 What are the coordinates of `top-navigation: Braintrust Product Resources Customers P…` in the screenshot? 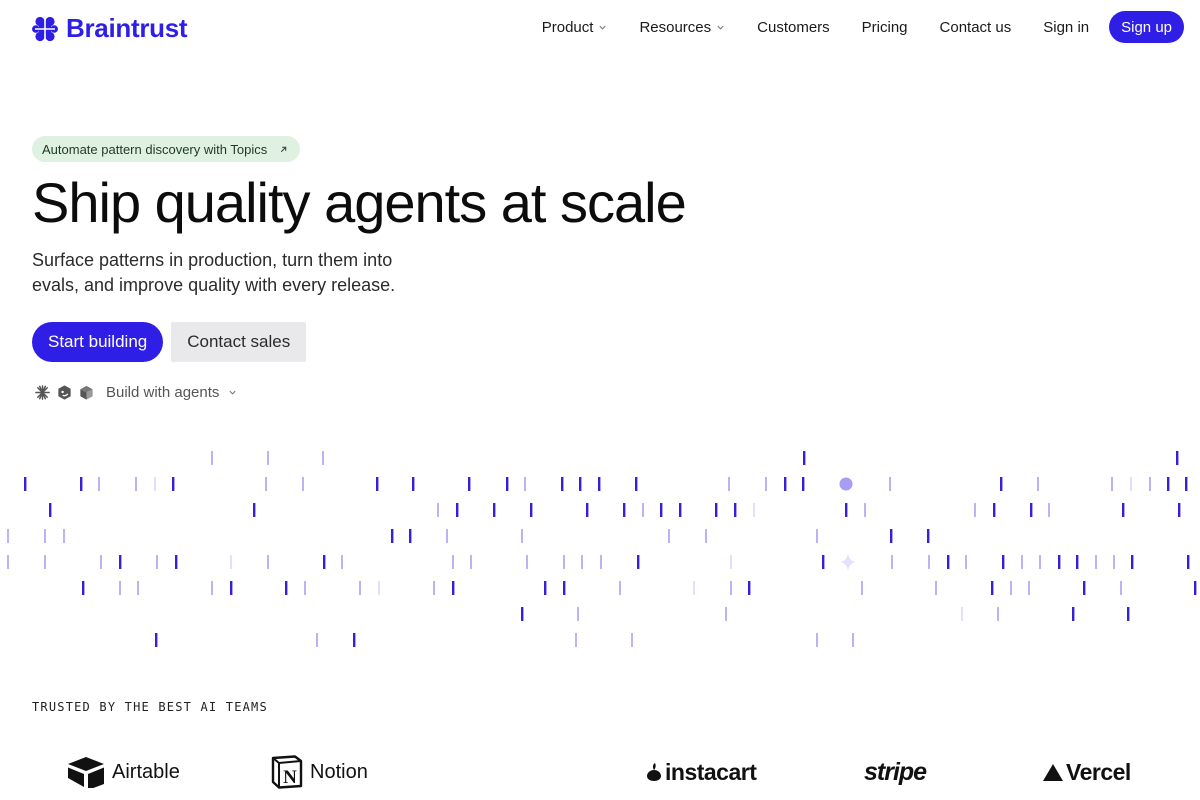 It's located at (600, 28).